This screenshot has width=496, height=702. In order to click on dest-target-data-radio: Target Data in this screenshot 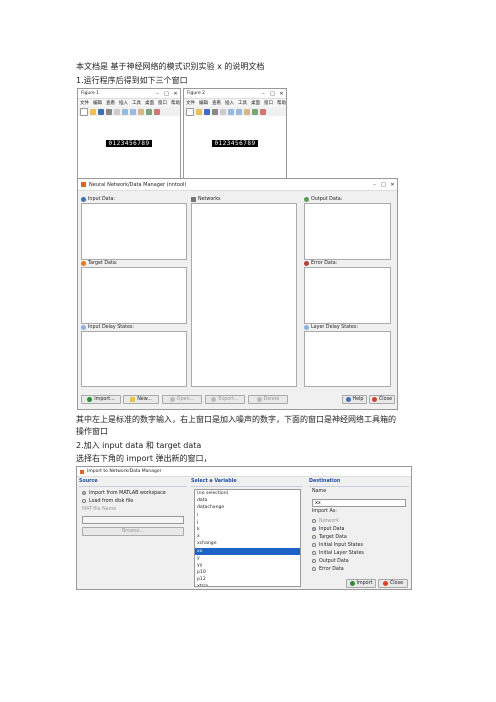, I will do `click(360, 537)`.